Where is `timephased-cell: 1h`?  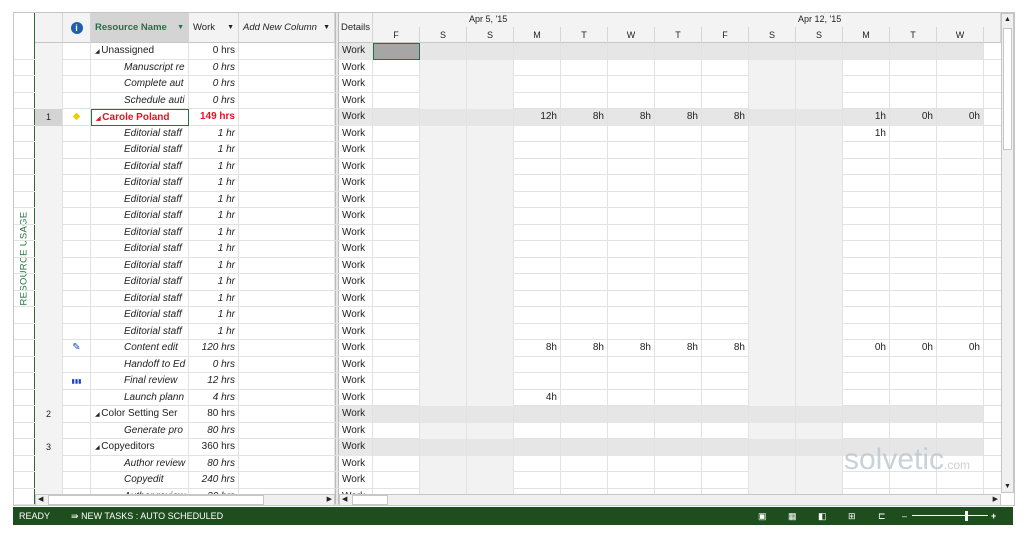
timephased-cell: 1h is located at coordinates (866, 117).